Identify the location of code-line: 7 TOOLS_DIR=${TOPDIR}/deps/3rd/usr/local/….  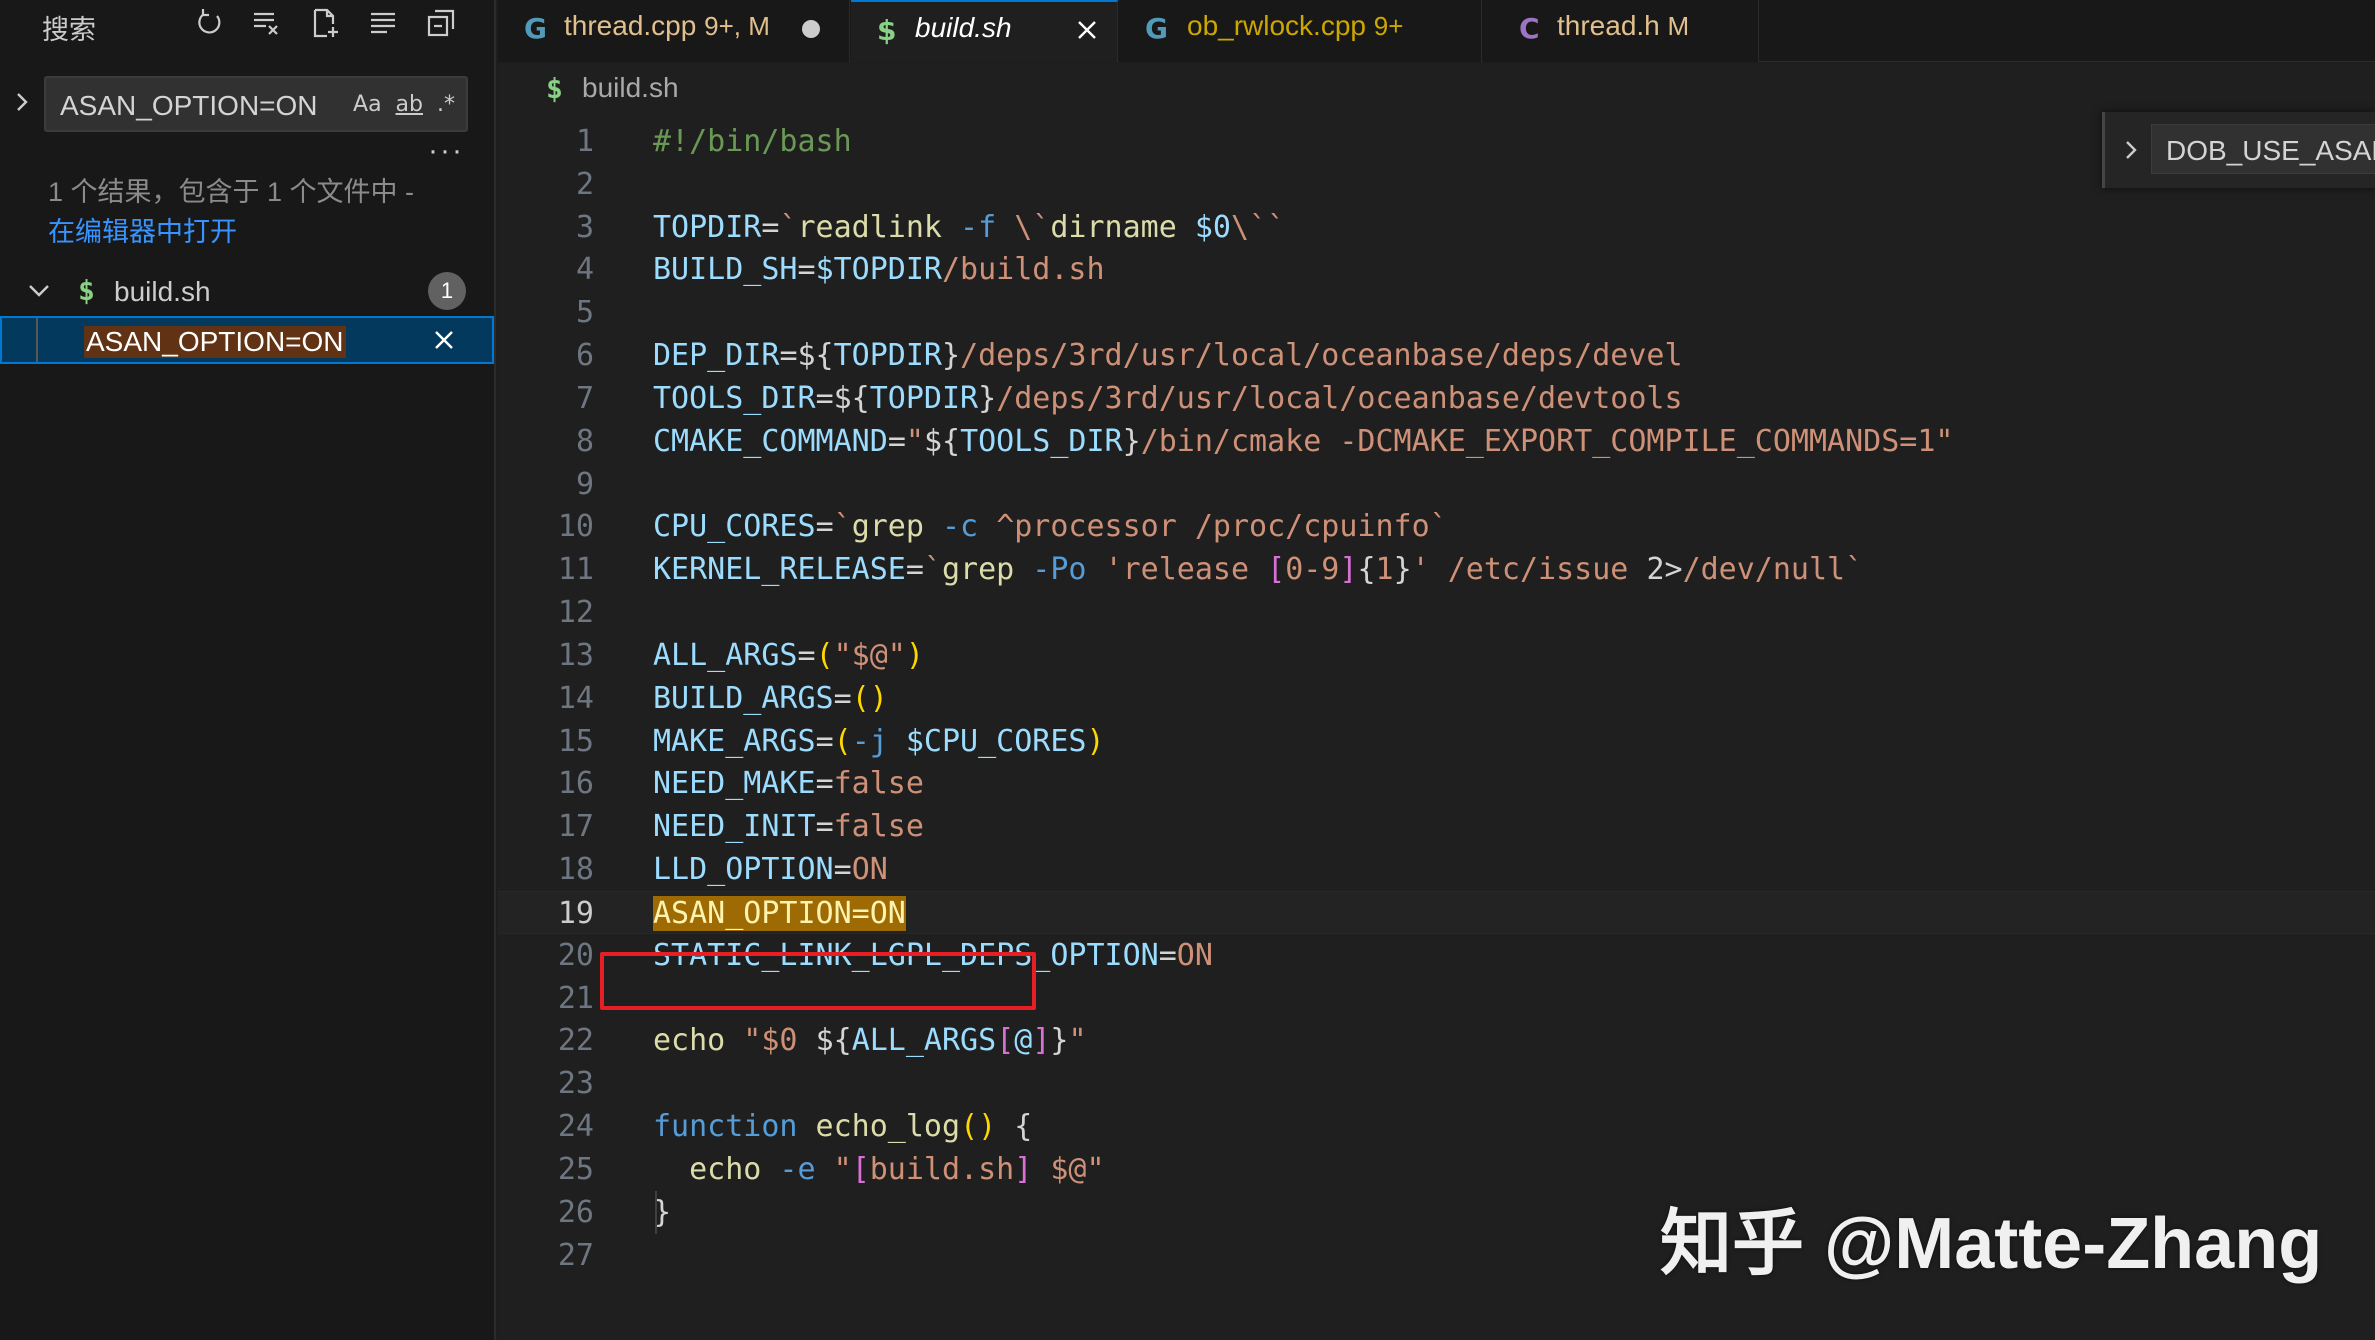
(1436, 398).